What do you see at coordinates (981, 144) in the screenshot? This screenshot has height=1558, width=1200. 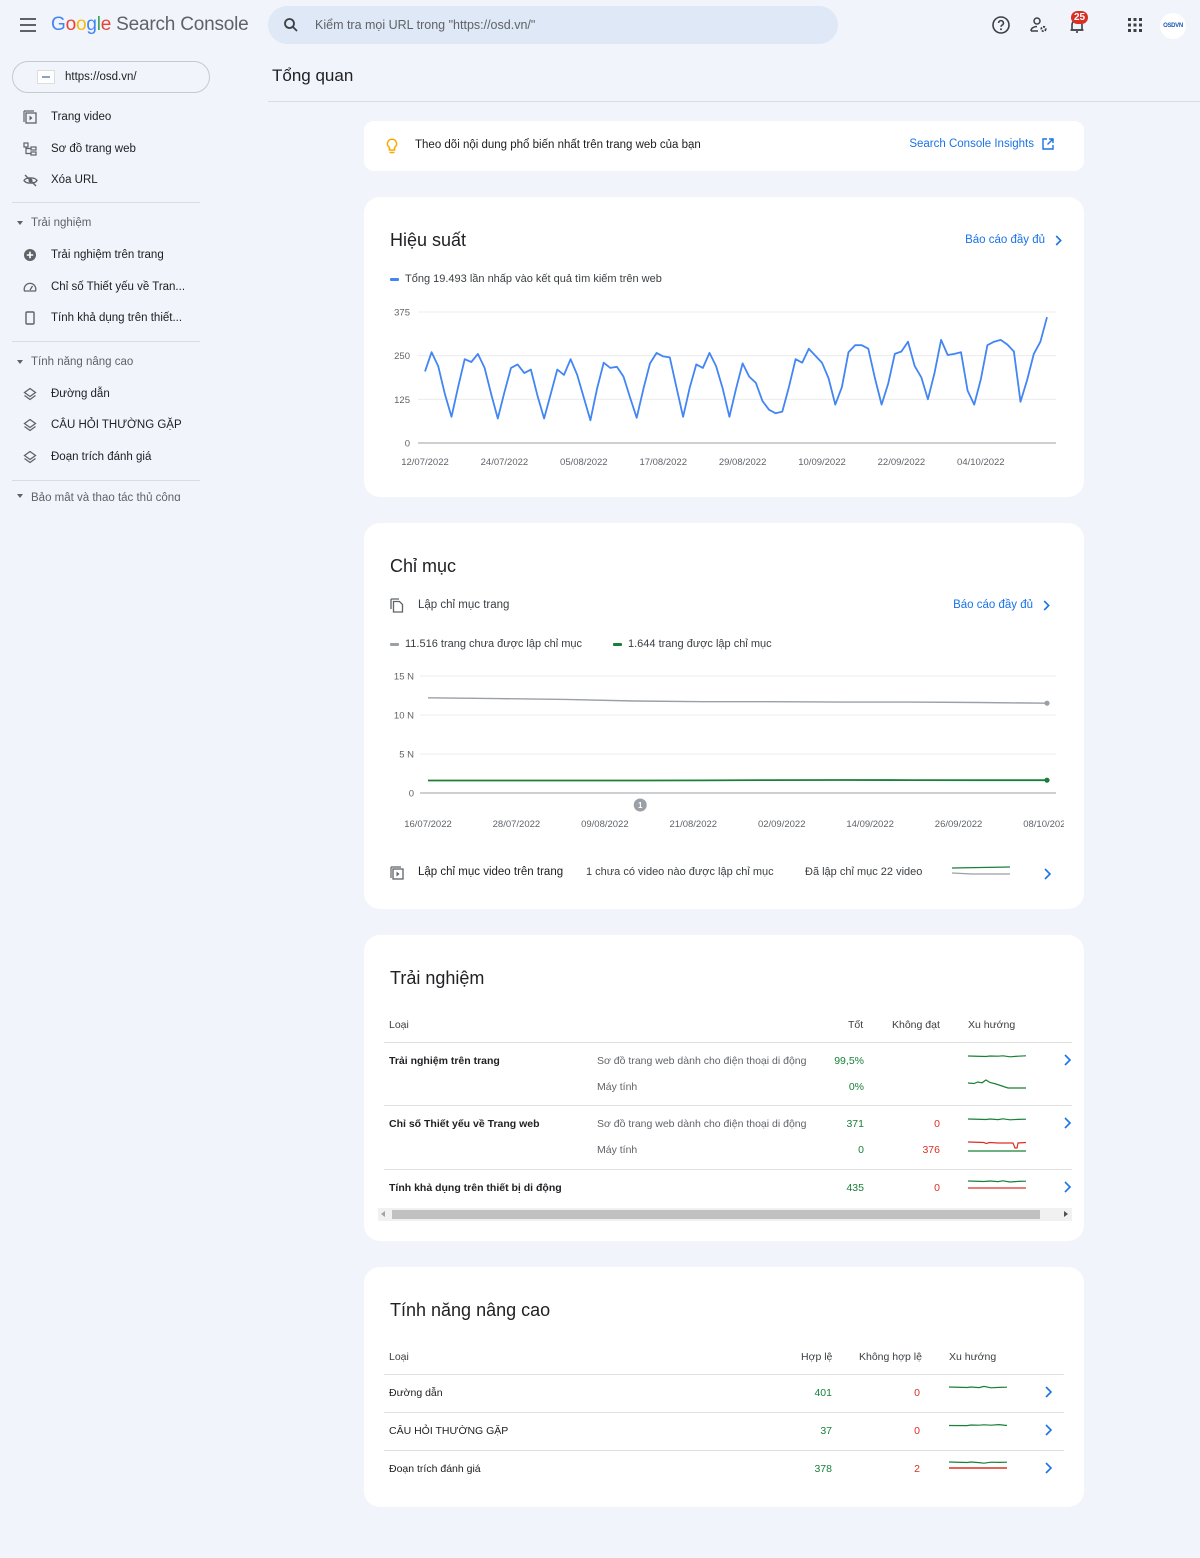 I see `search-console-insights-link: Search Console Insights` at bounding box center [981, 144].